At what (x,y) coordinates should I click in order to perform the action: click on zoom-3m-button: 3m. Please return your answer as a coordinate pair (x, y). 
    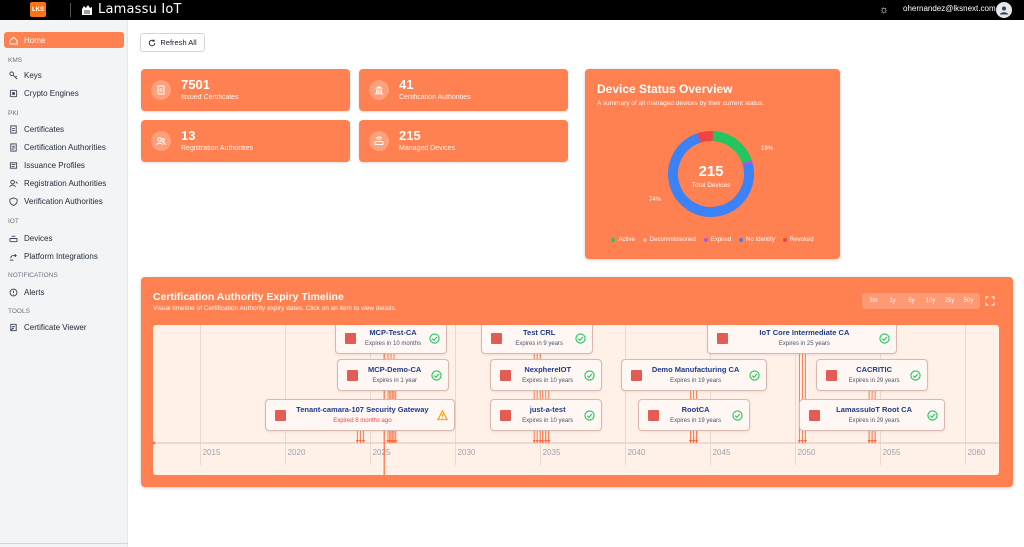
    Looking at the image, I should click on (873, 301).